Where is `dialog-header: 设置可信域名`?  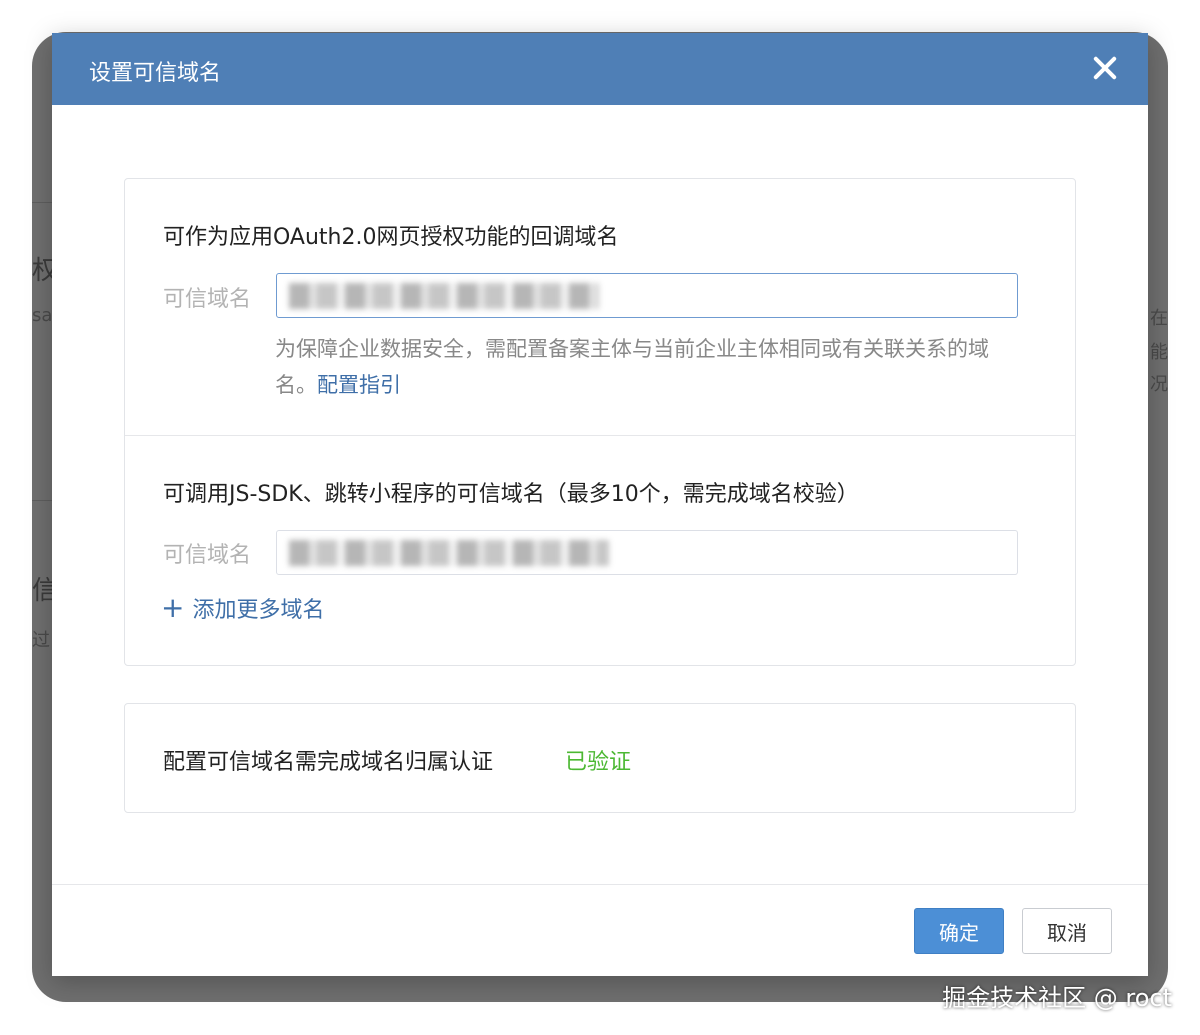 dialog-header: 设置可信域名 is located at coordinates (600, 69).